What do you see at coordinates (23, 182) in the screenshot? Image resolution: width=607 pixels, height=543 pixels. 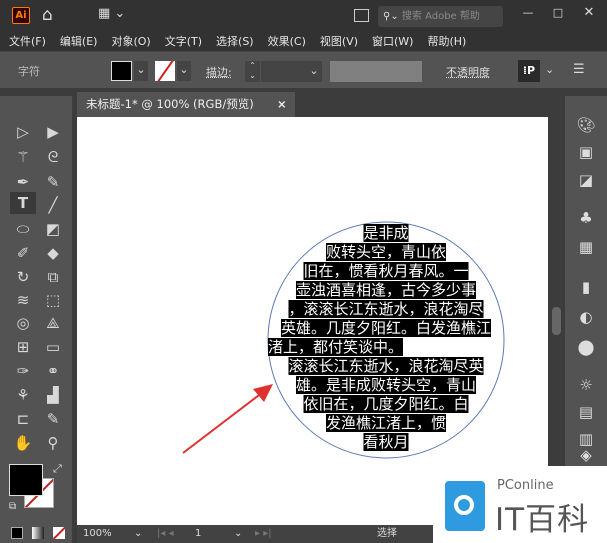 I see `pen-tool-icon: ✒` at bounding box center [23, 182].